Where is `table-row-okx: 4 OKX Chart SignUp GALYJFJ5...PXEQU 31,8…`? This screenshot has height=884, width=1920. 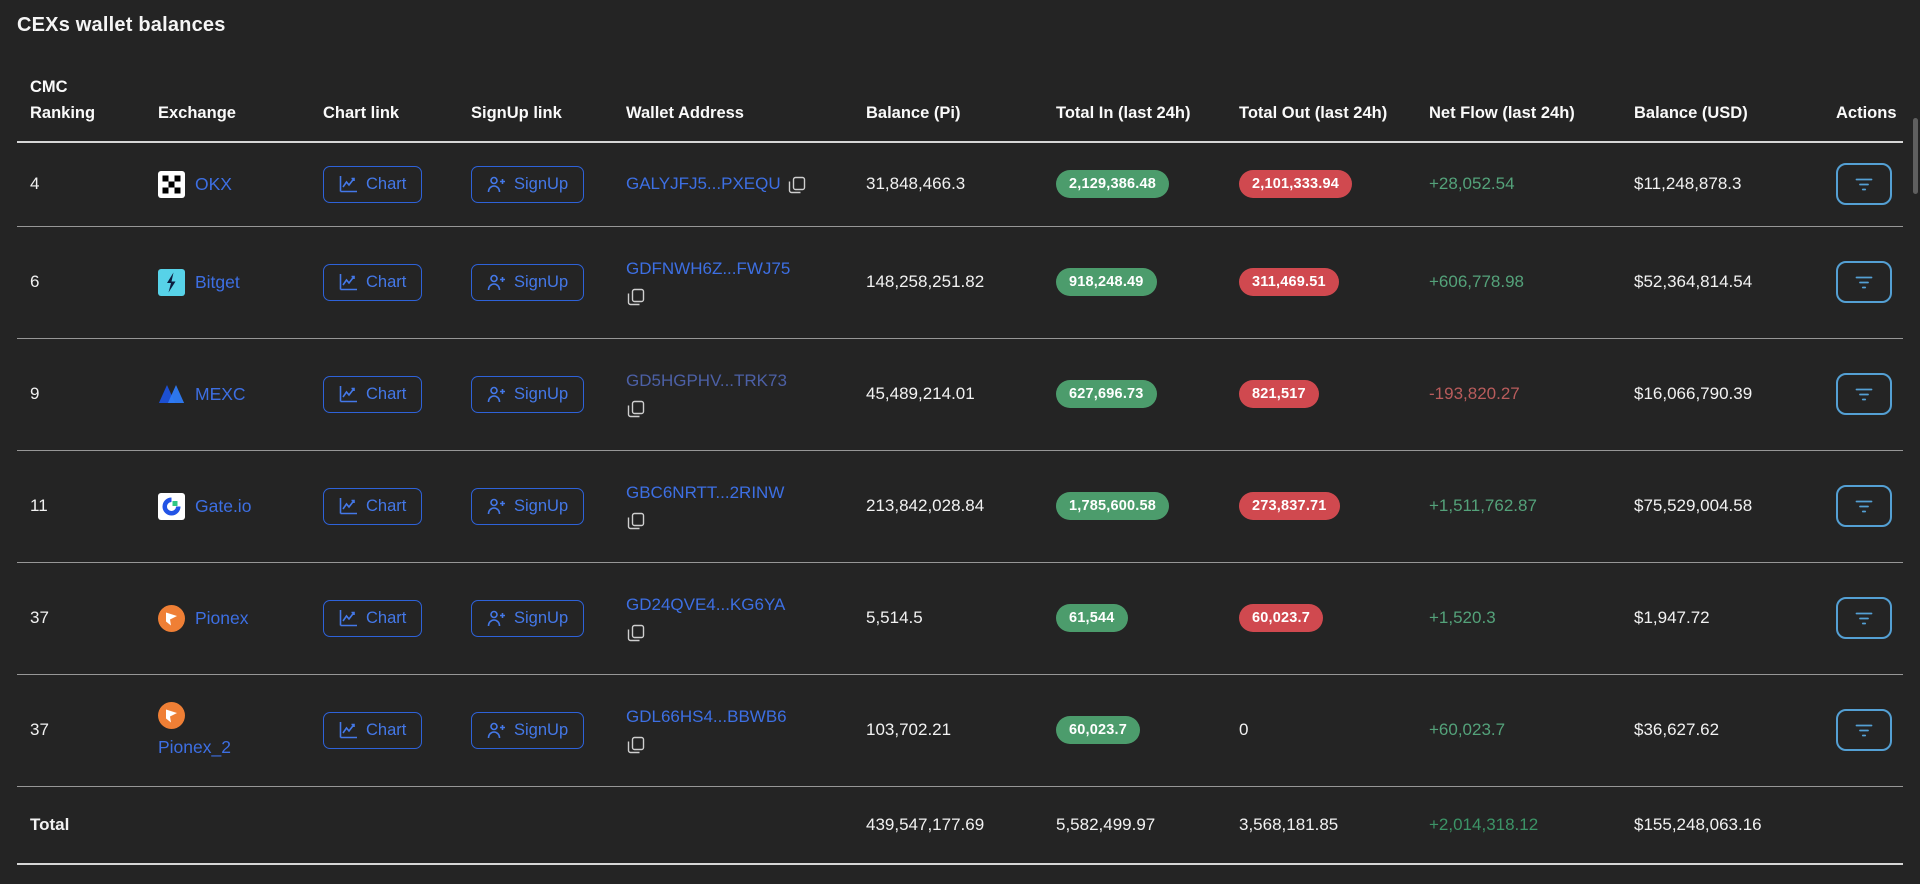 table-row-okx: 4 OKX Chart SignUp GALYJFJ5...PXEQU 31,8… is located at coordinates (960, 184).